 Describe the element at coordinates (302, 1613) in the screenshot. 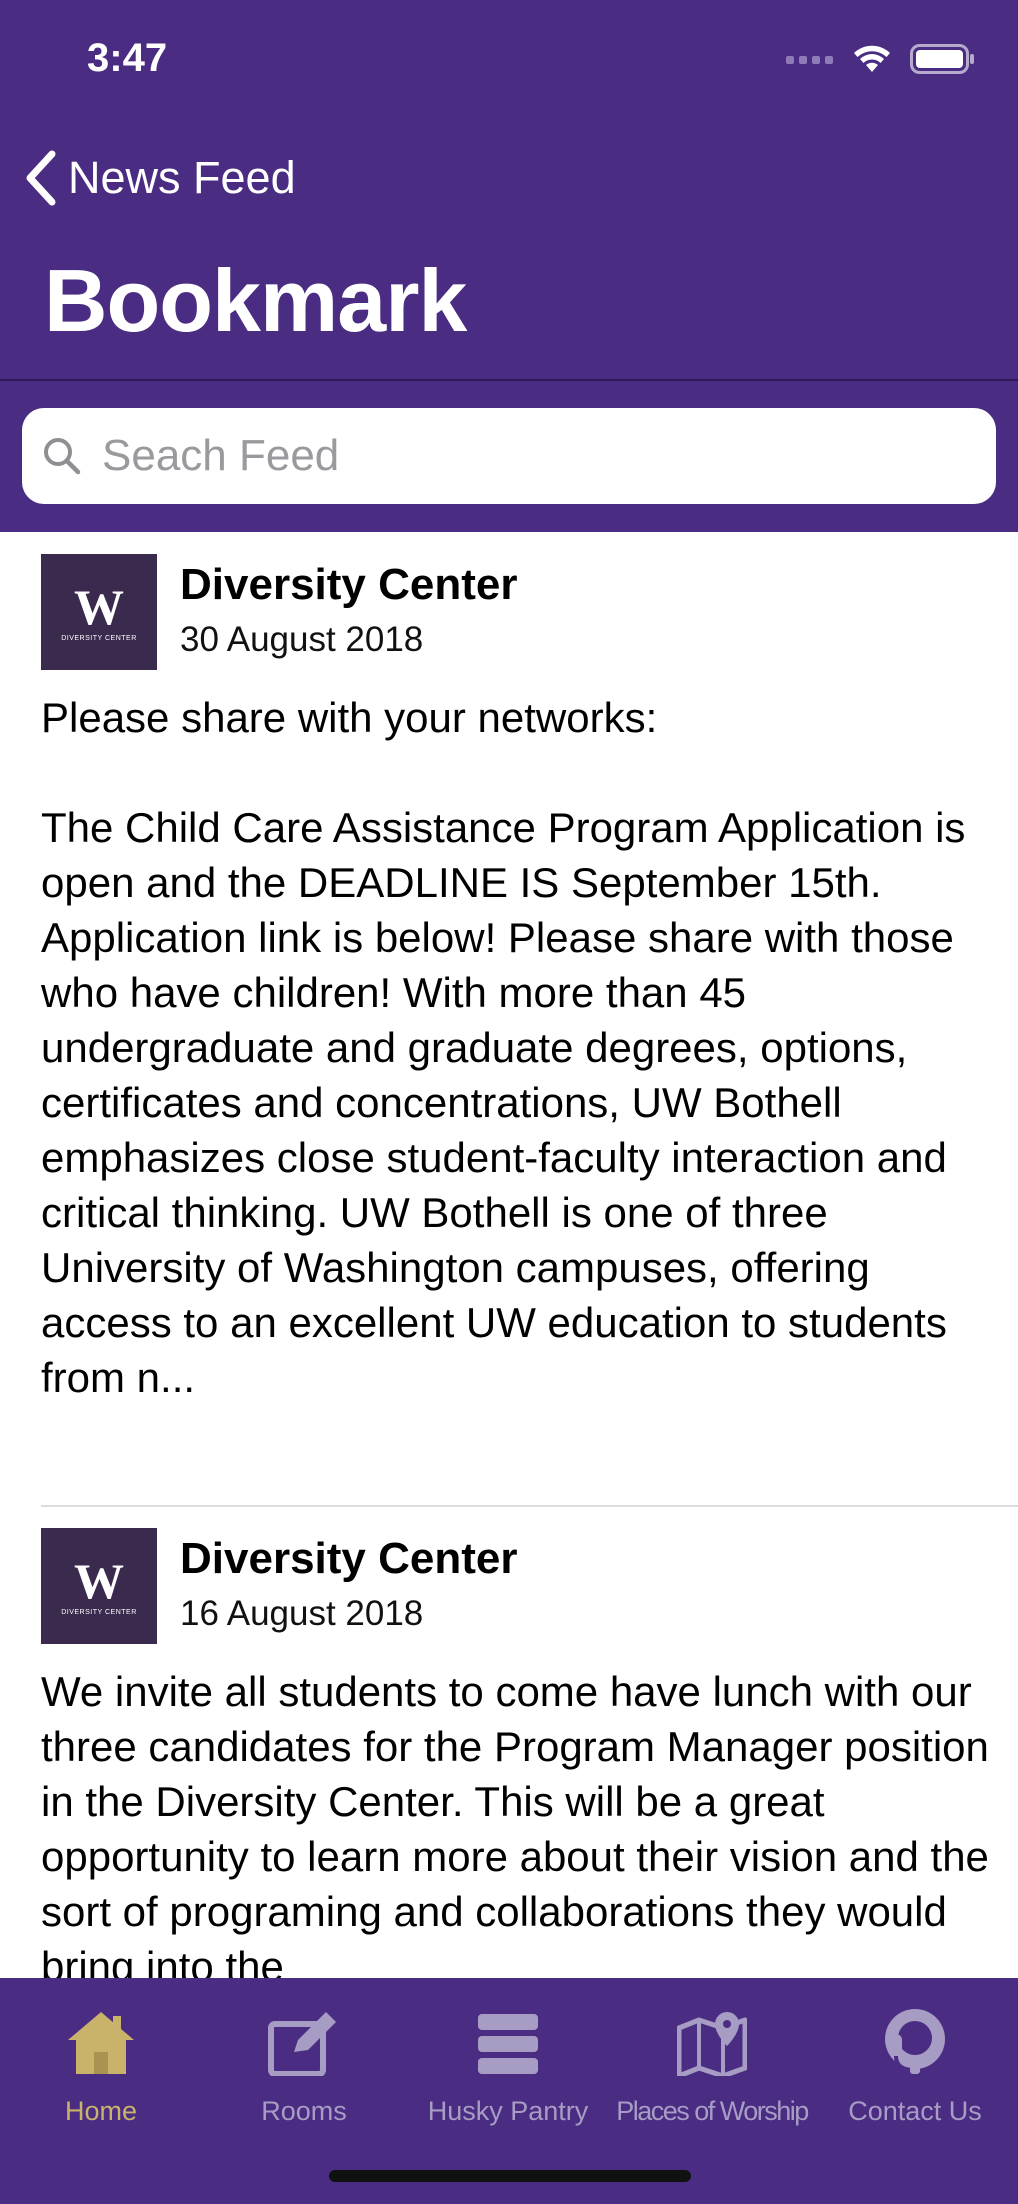

I see `post-date: 16 August 2018` at that location.